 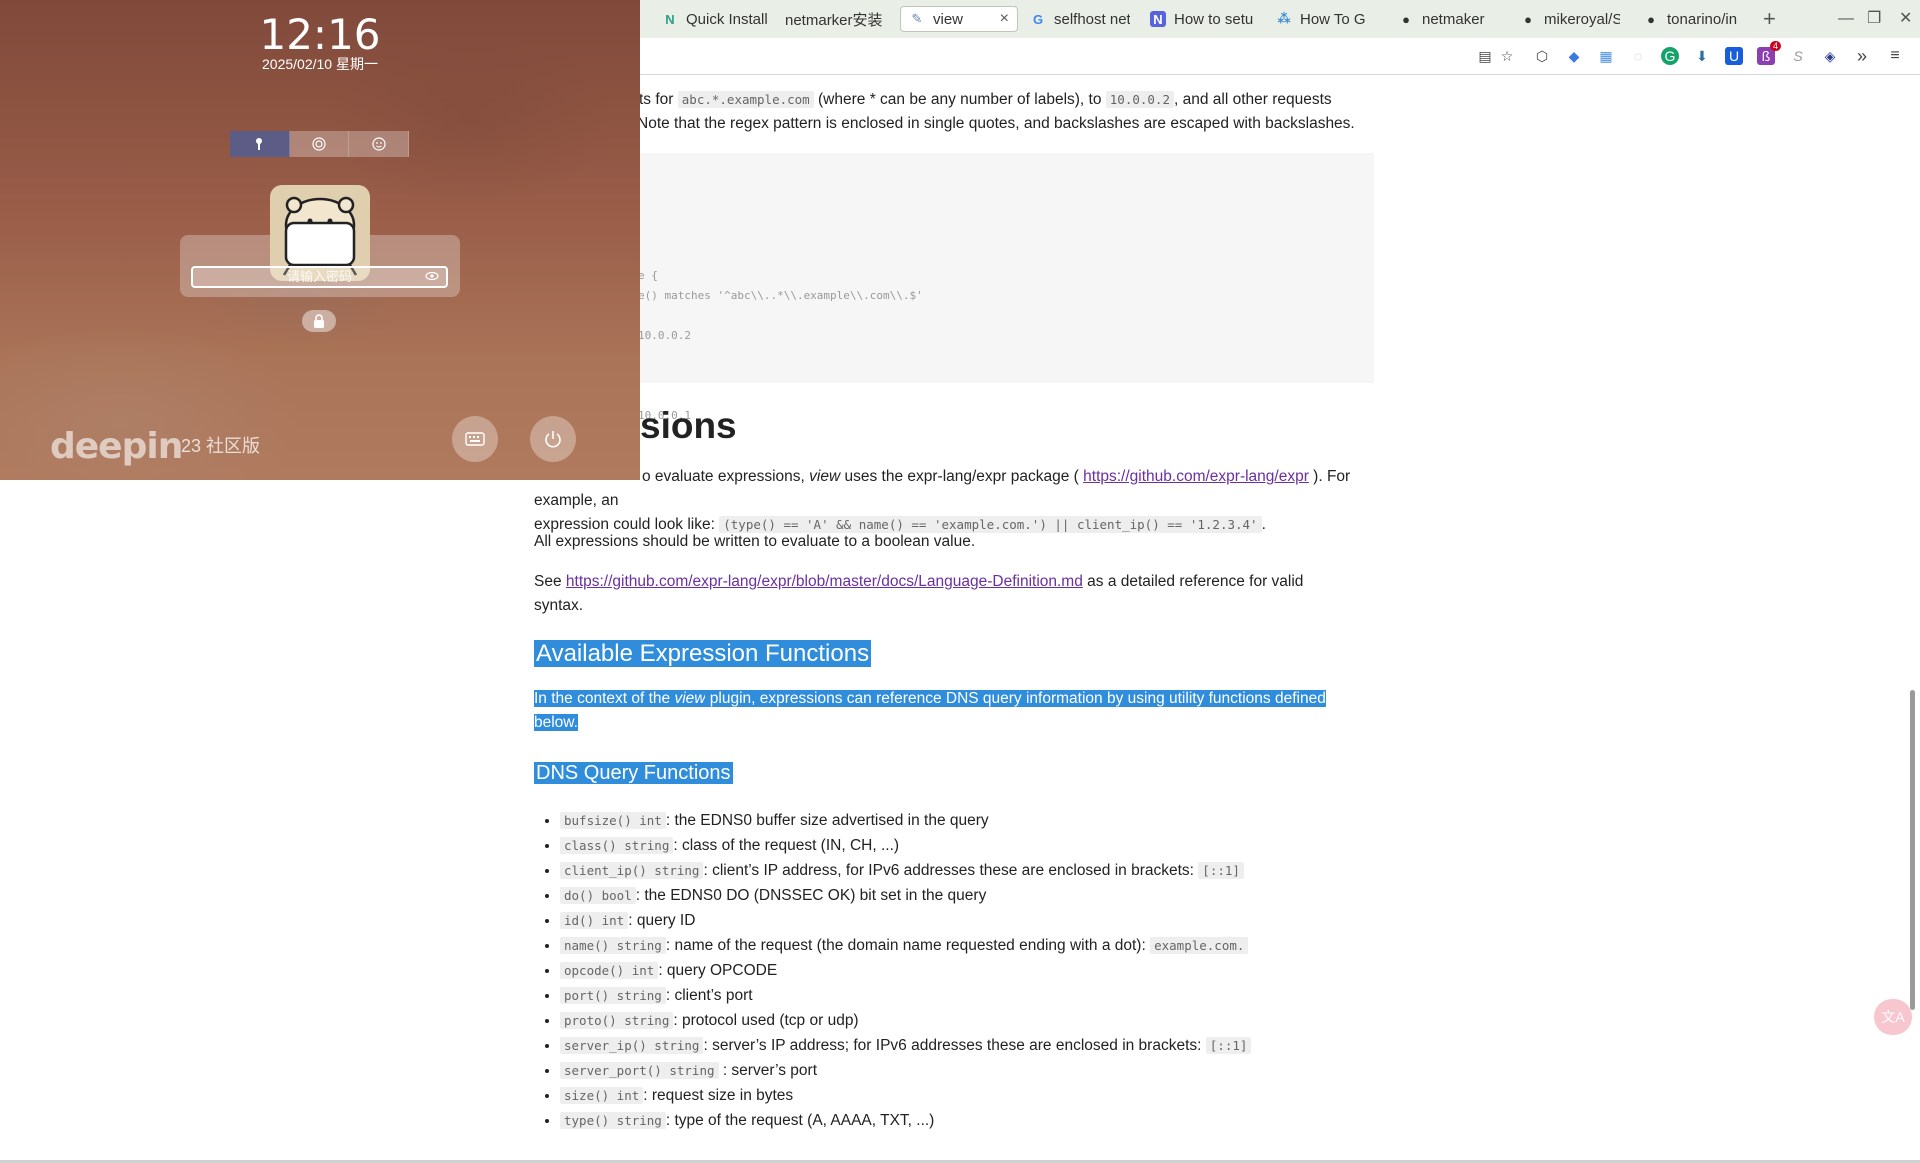 What do you see at coordinates (766, 1020) in the screenshot?
I see `function-description: : protocol used (tcp or udp)` at bounding box center [766, 1020].